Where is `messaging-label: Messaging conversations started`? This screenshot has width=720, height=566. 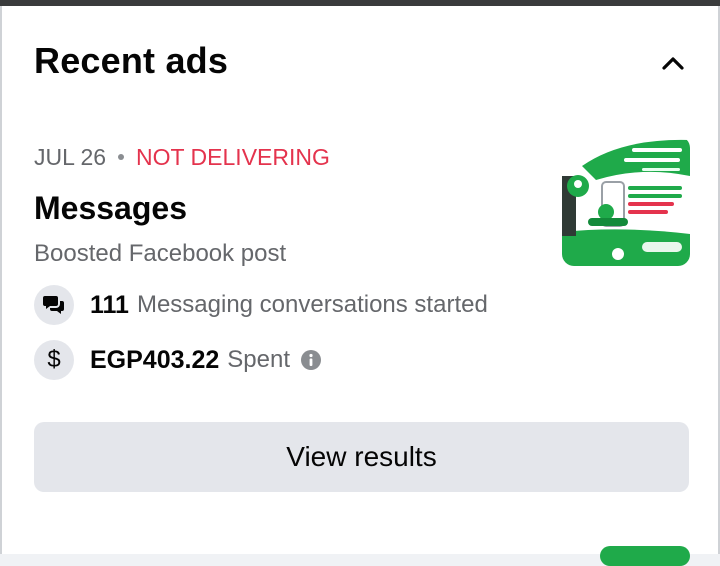
messaging-label: Messaging conversations started is located at coordinates (312, 304).